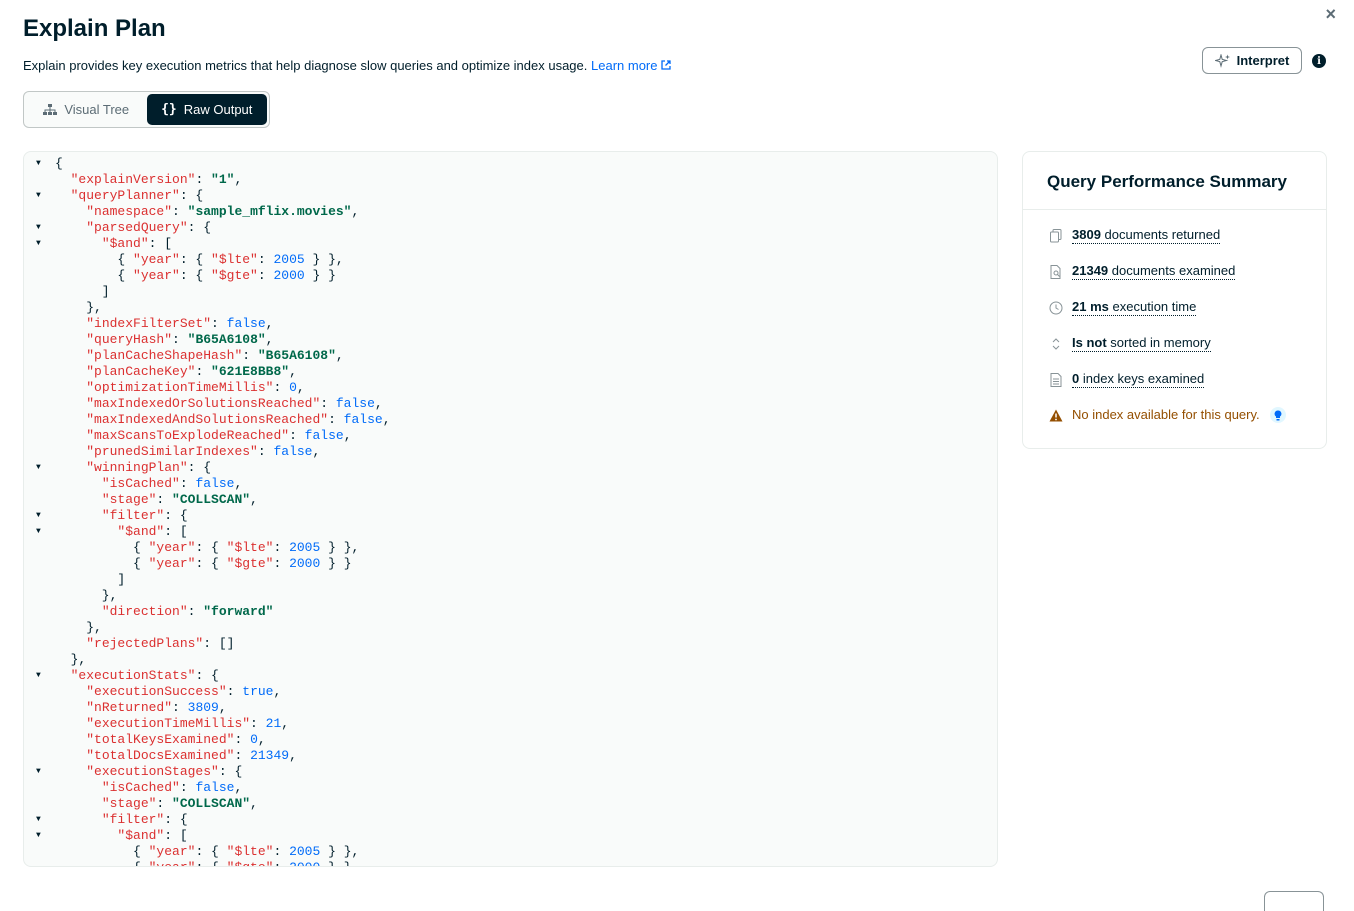 The height and width of the screenshot is (911, 1354). I want to click on code-line: ▼ "filter": {, so click(510, 516).